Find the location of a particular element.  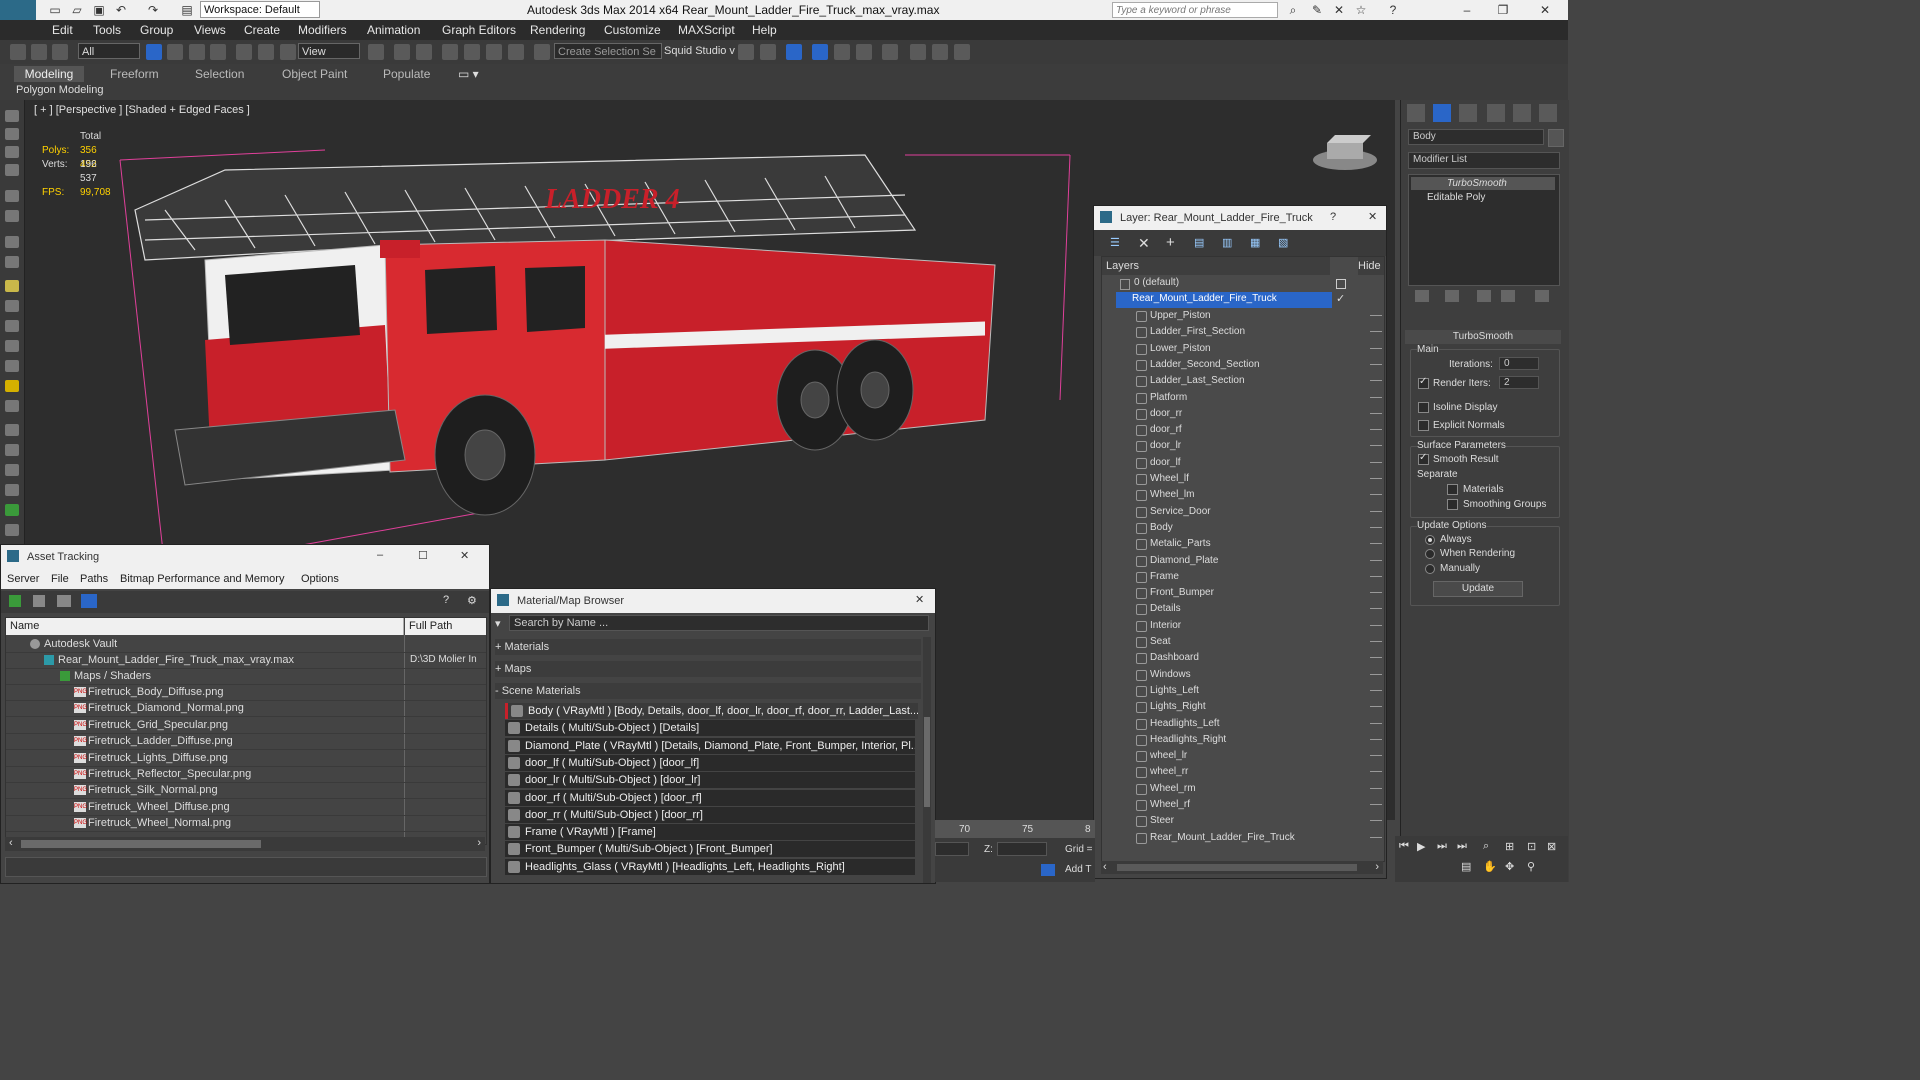

selection-filter-dropdown: All is located at coordinates (109, 51).